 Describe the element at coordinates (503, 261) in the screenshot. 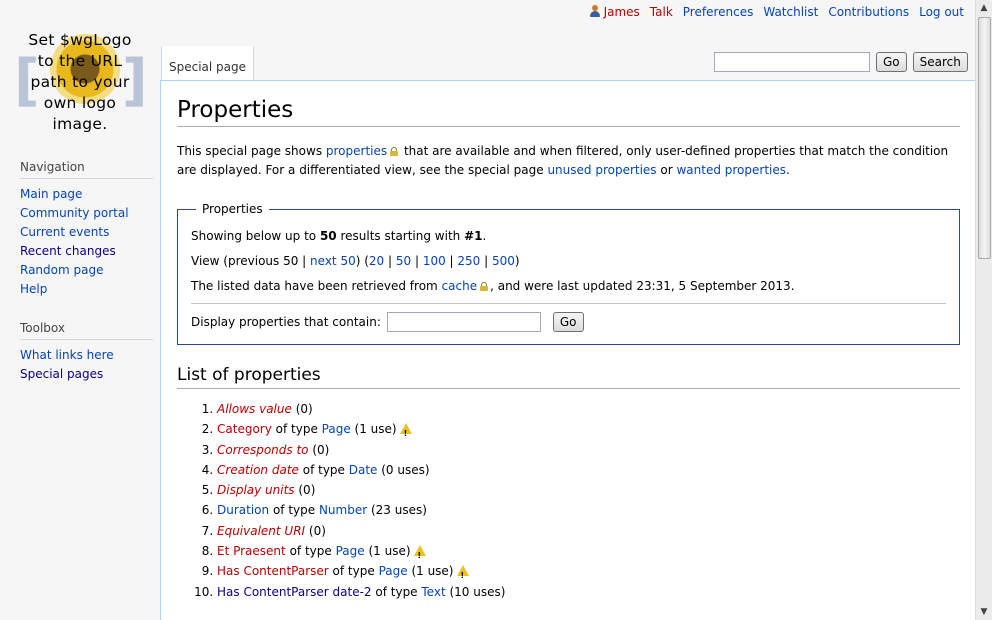

I see `limit-500-link: 500` at that location.